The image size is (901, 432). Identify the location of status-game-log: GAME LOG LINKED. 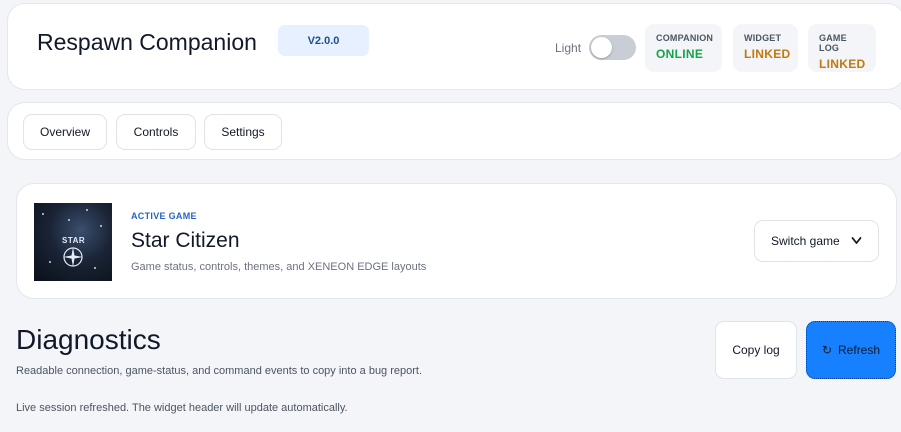
(842, 48).